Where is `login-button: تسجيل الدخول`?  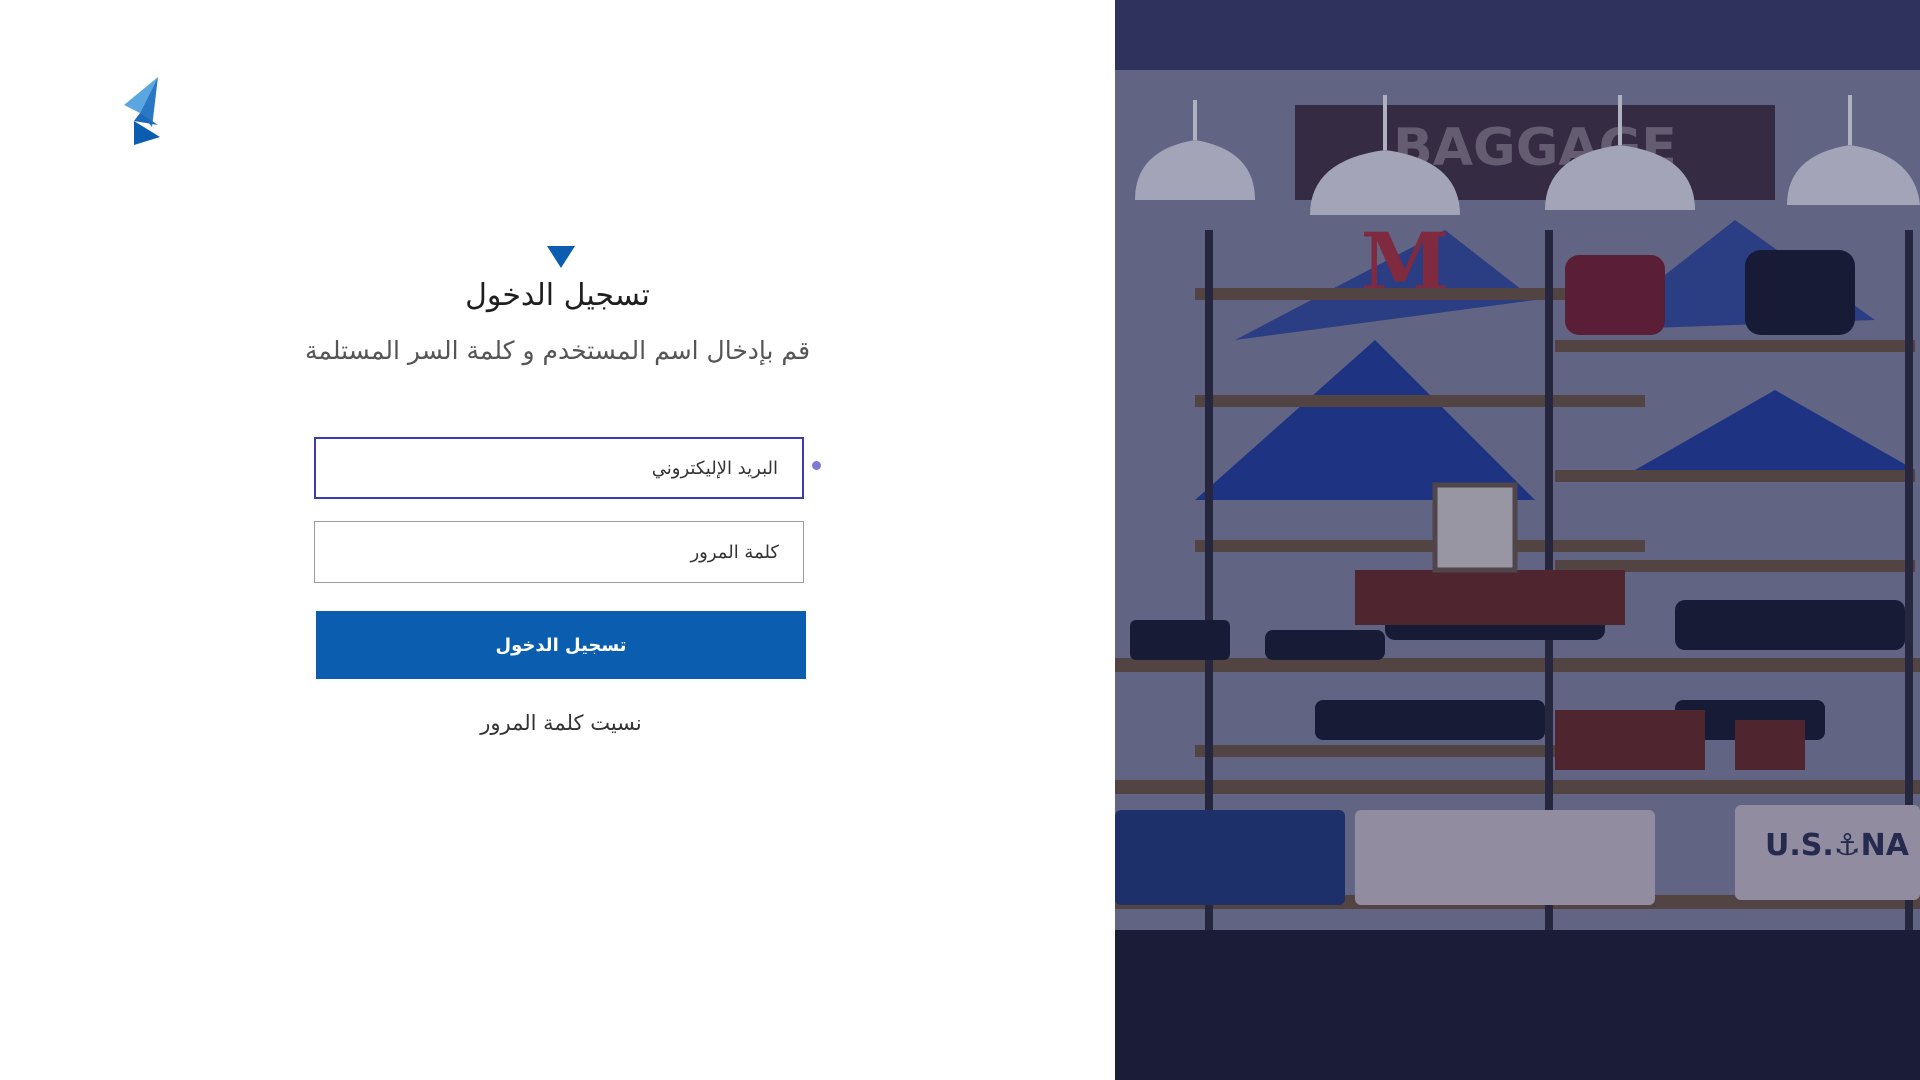
login-button: تسجيل الدخول is located at coordinates (561, 645).